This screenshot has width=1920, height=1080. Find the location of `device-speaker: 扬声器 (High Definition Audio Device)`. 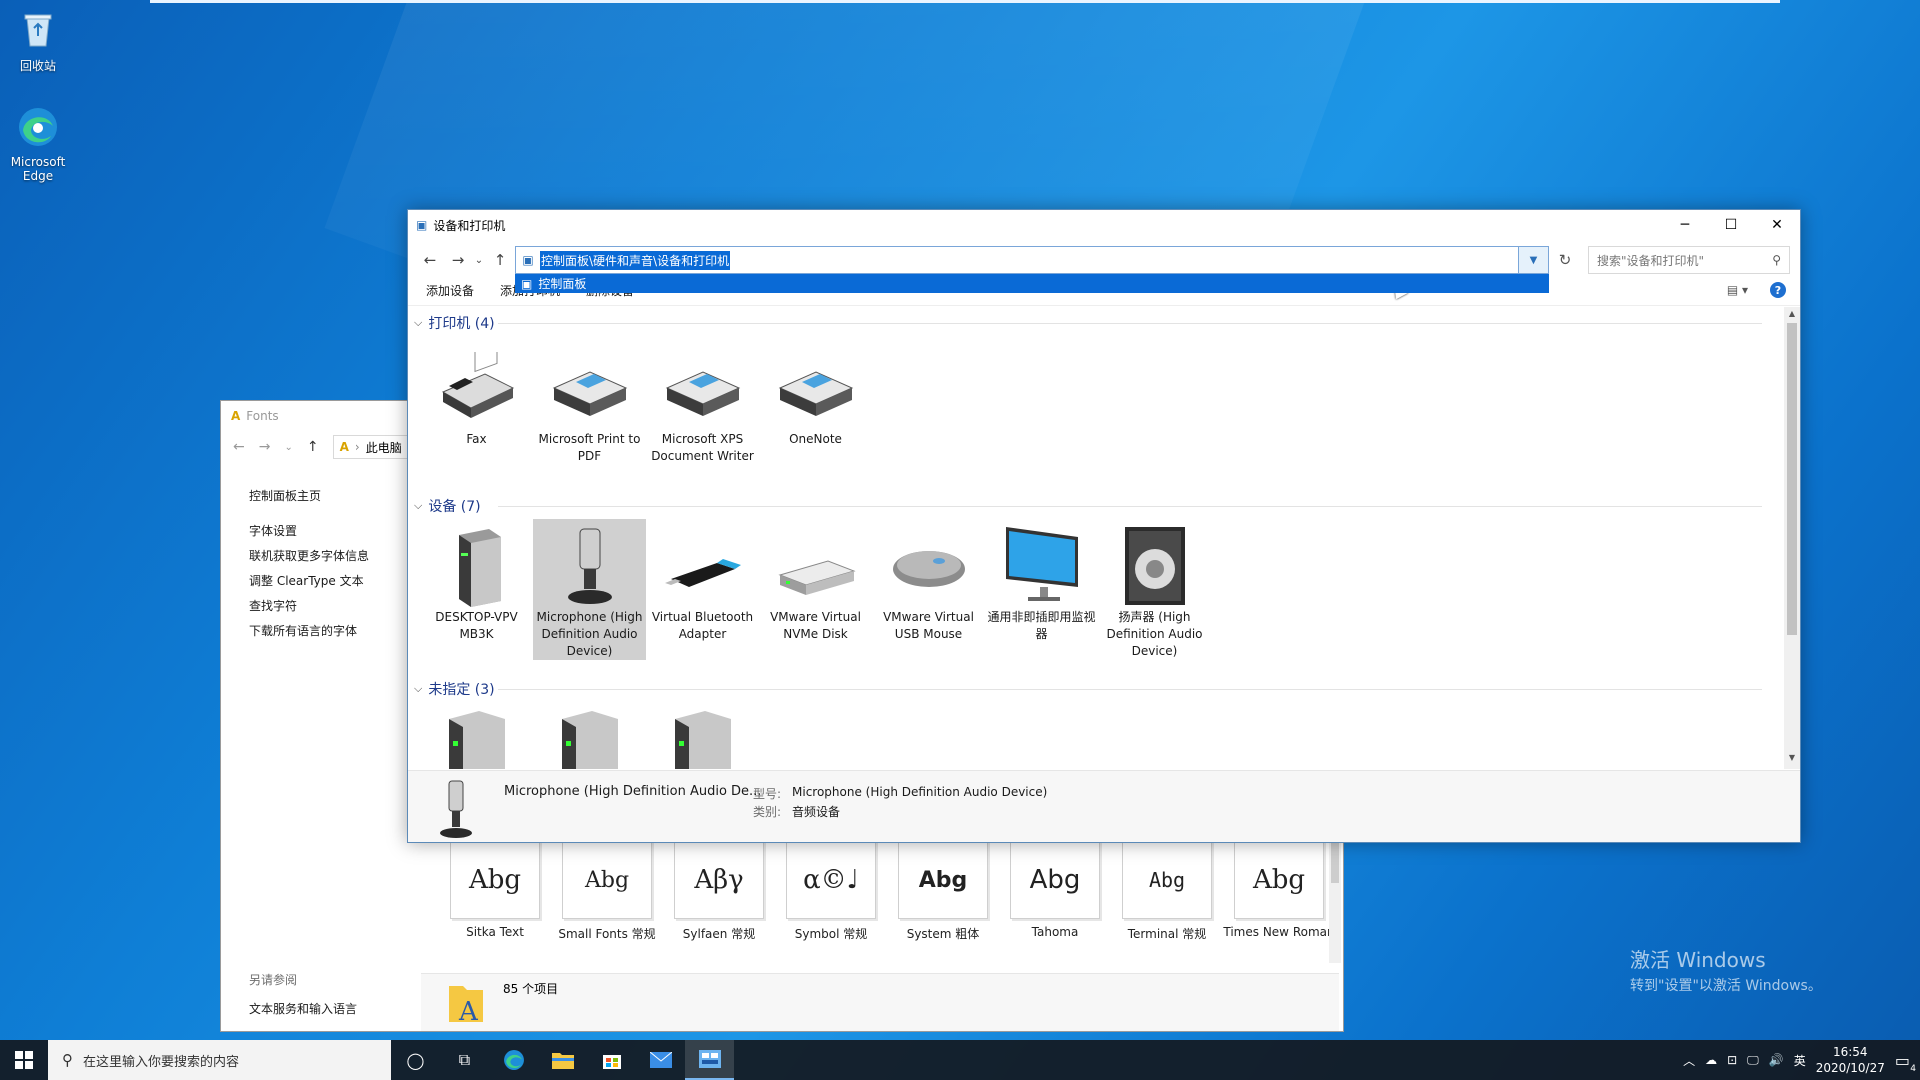

device-speaker: 扬声器 (High Definition Audio Device) is located at coordinates (1154, 589).